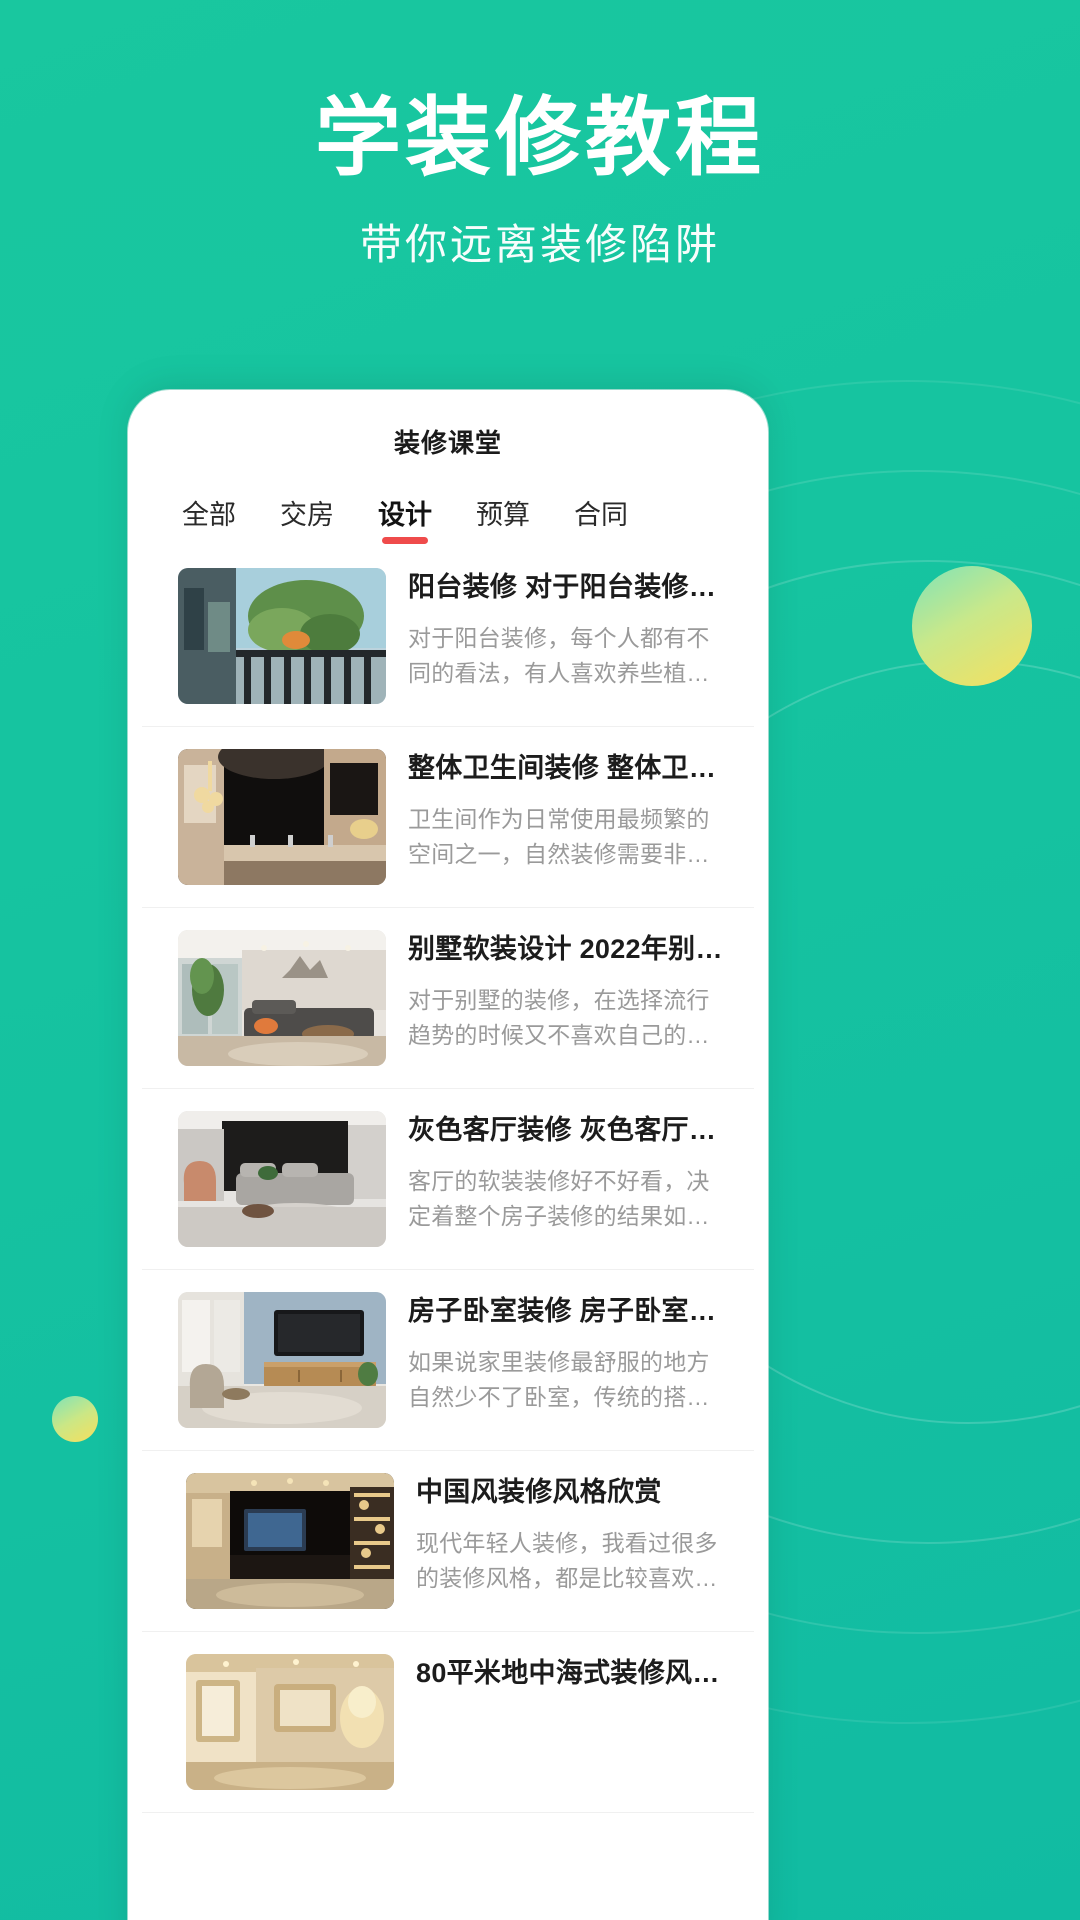 The image size is (1080, 1920). What do you see at coordinates (405, 515) in the screenshot?
I see `tab-design-label: 设计` at bounding box center [405, 515].